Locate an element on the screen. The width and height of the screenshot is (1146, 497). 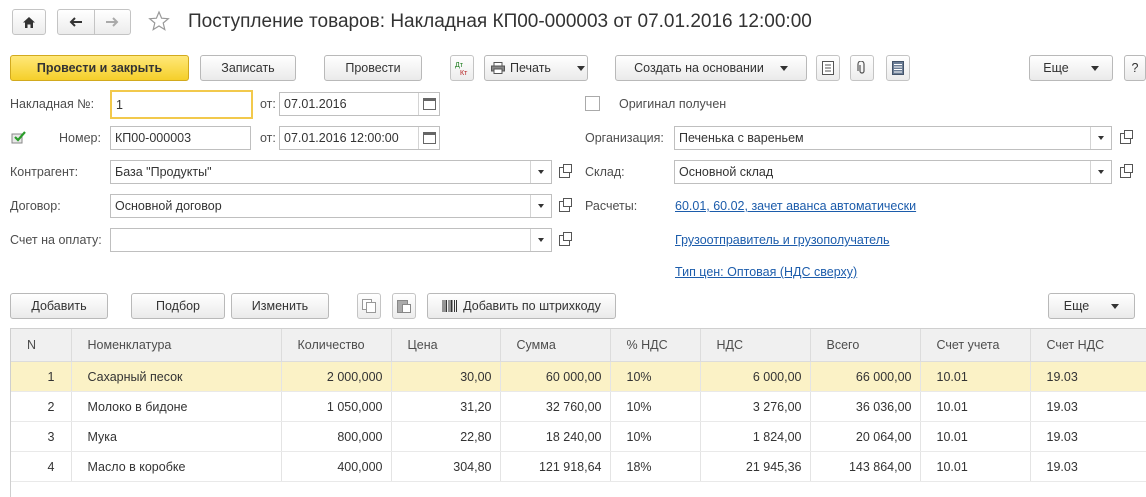
doc-datetime-value: 07.01.2016 12:00:00 is located at coordinates (341, 138).